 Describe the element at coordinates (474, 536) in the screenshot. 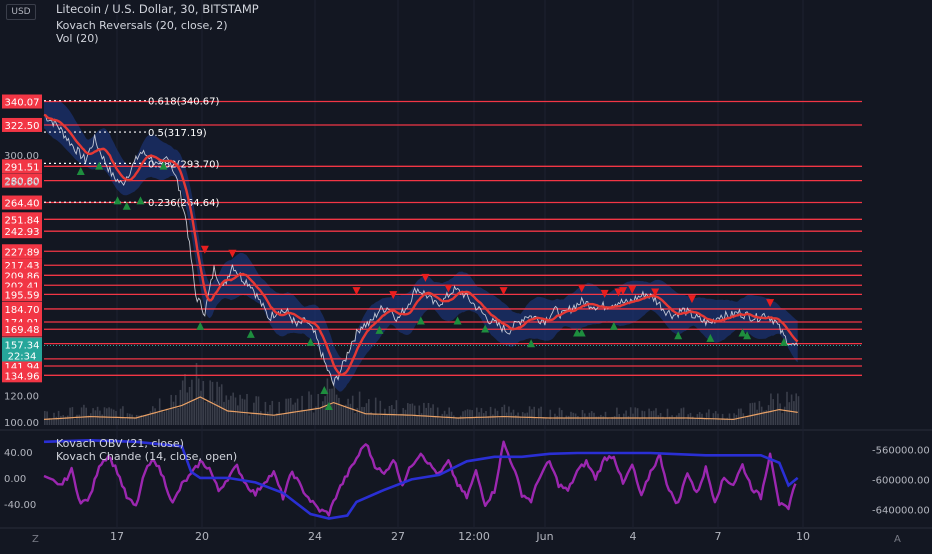

I see `x-tick-label: 12:00` at that location.